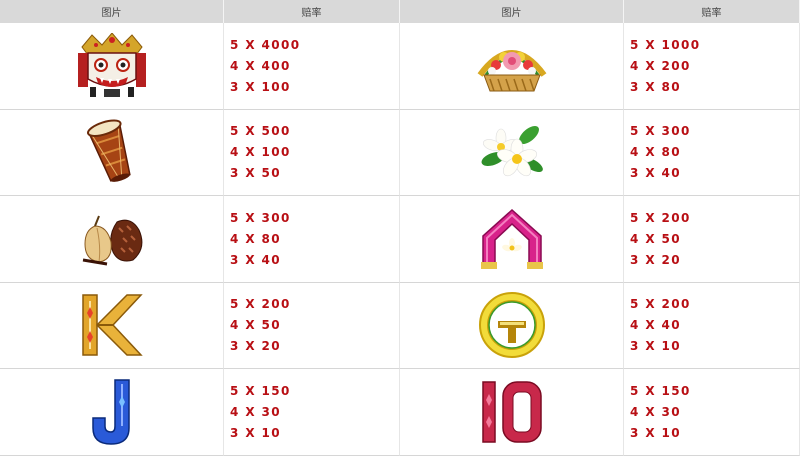  What do you see at coordinates (712, 66) in the screenshot?
I see `odds-cell: 5 X 1000 4 X 200 3 X 80` at bounding box center [712, 66].